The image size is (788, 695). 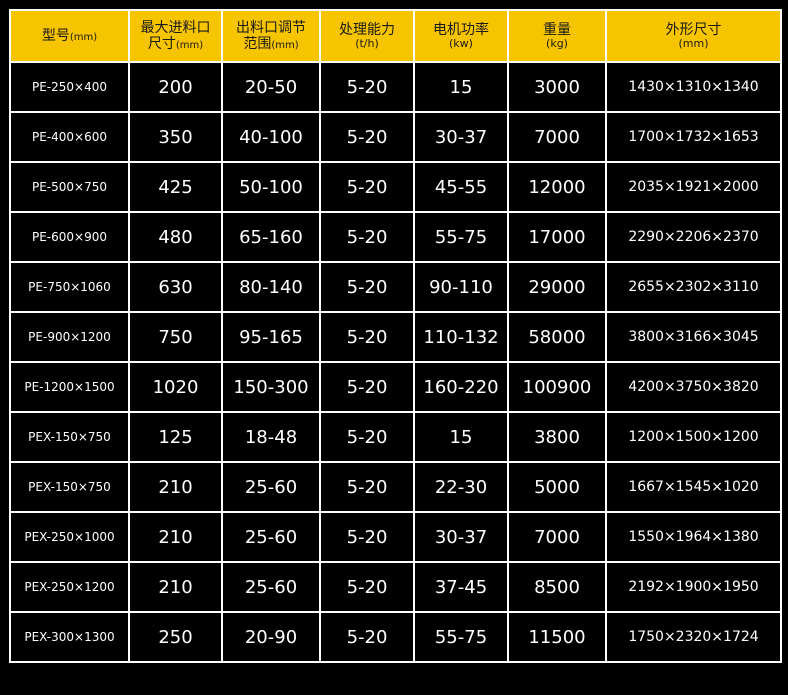 What do you see at coordinates (693, 287) in the screenshot?
I see `cell-overall-dimensions: 2655×2302×3110` at bounding box center [693, 287].